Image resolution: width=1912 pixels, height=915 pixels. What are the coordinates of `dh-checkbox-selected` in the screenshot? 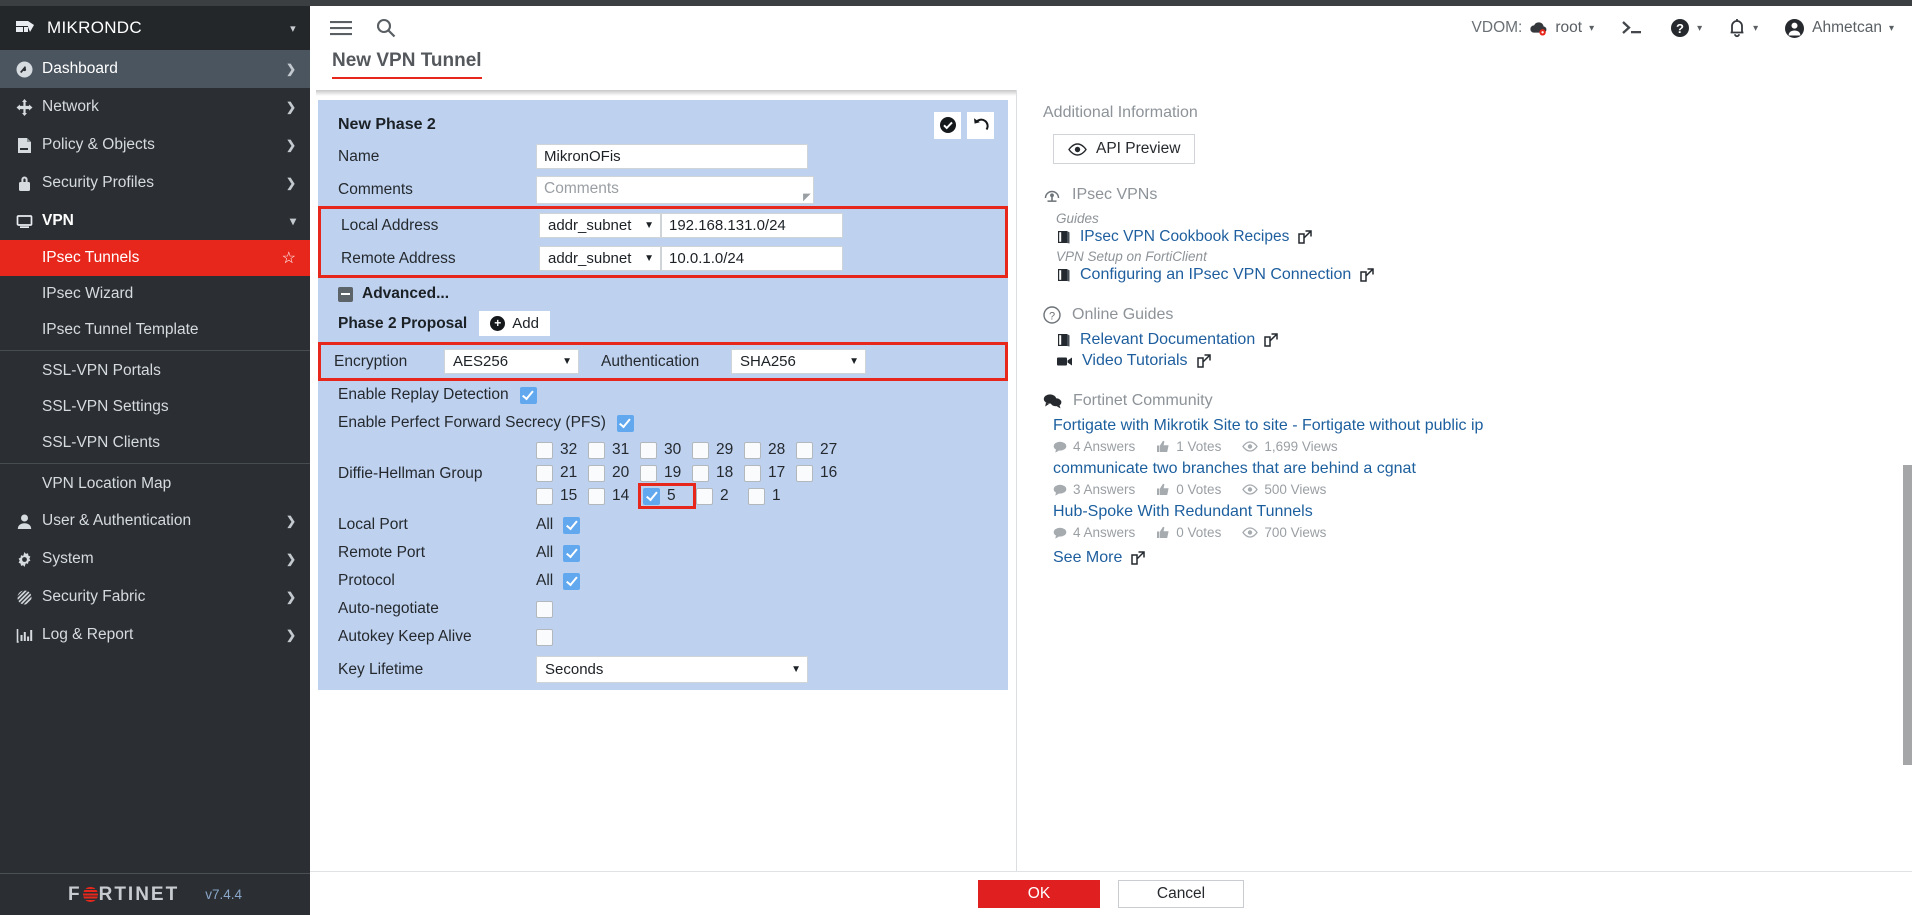 It's located at (651, 496).